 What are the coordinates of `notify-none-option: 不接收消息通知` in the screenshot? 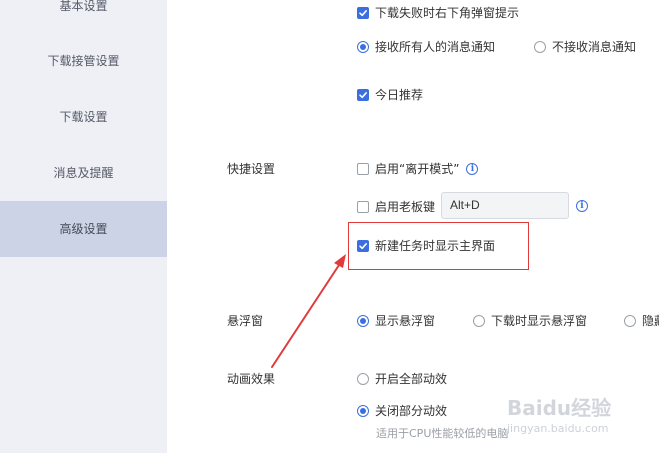 It's located at (585, 46).